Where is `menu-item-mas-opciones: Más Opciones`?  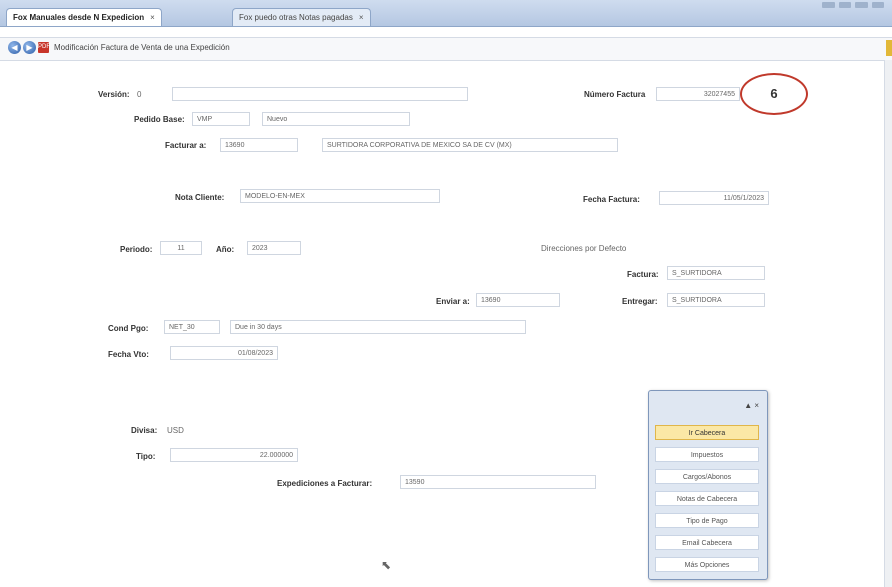
menu-item-mas-opciones: Más Opciones is located at coordinates (707, 564).